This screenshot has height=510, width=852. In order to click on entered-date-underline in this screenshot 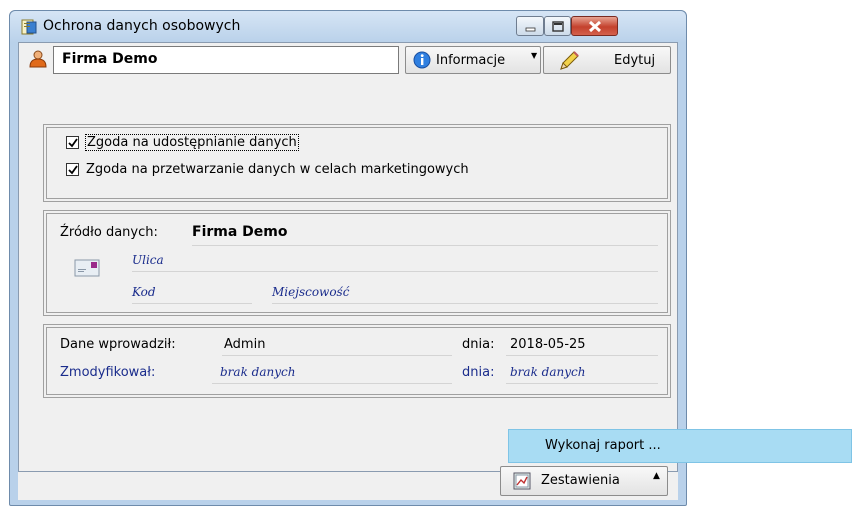, I will do `click(582, 355)`.